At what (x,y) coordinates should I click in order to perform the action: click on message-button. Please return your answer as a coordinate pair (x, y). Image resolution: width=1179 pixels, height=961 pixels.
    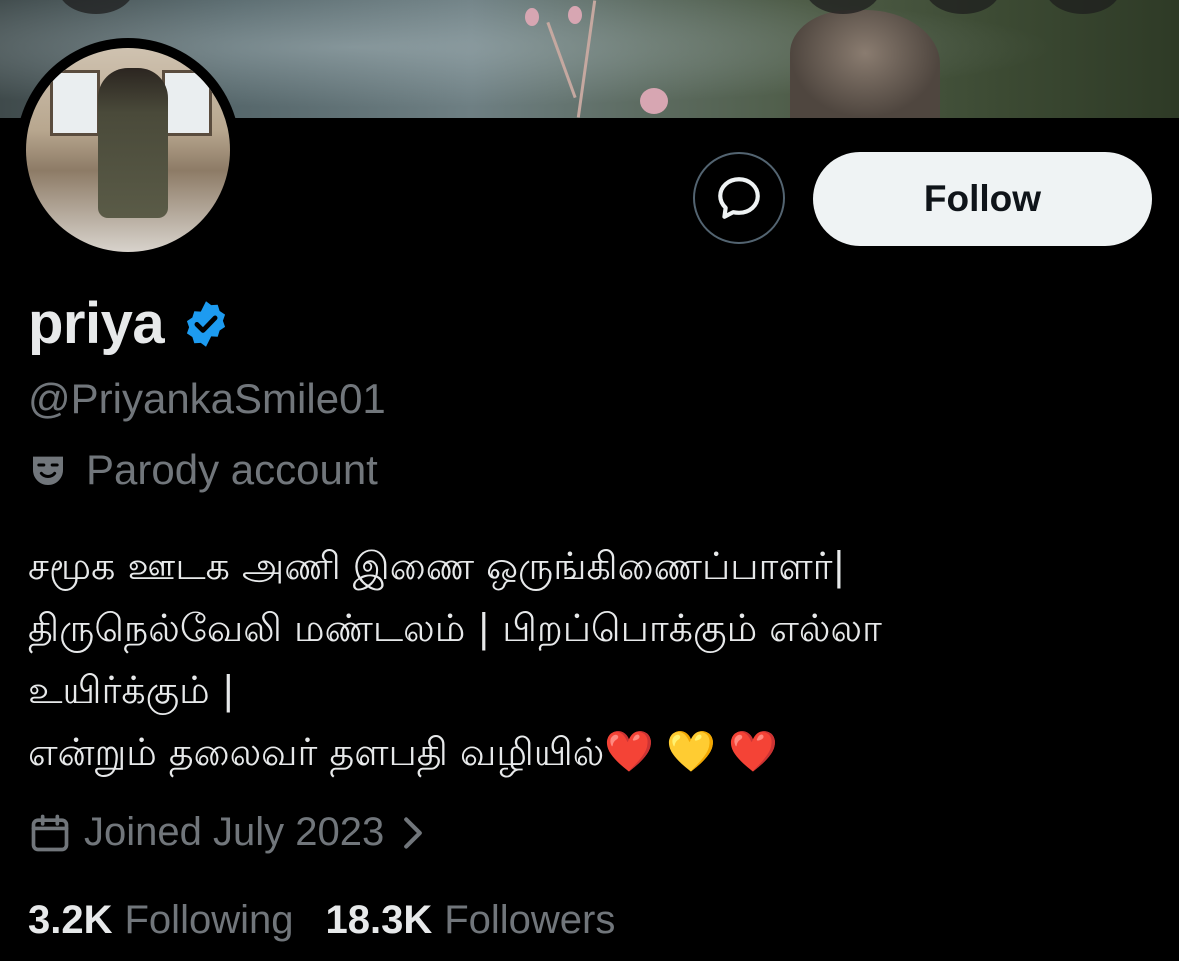
    Looking at the image, I should click on (739, 198).